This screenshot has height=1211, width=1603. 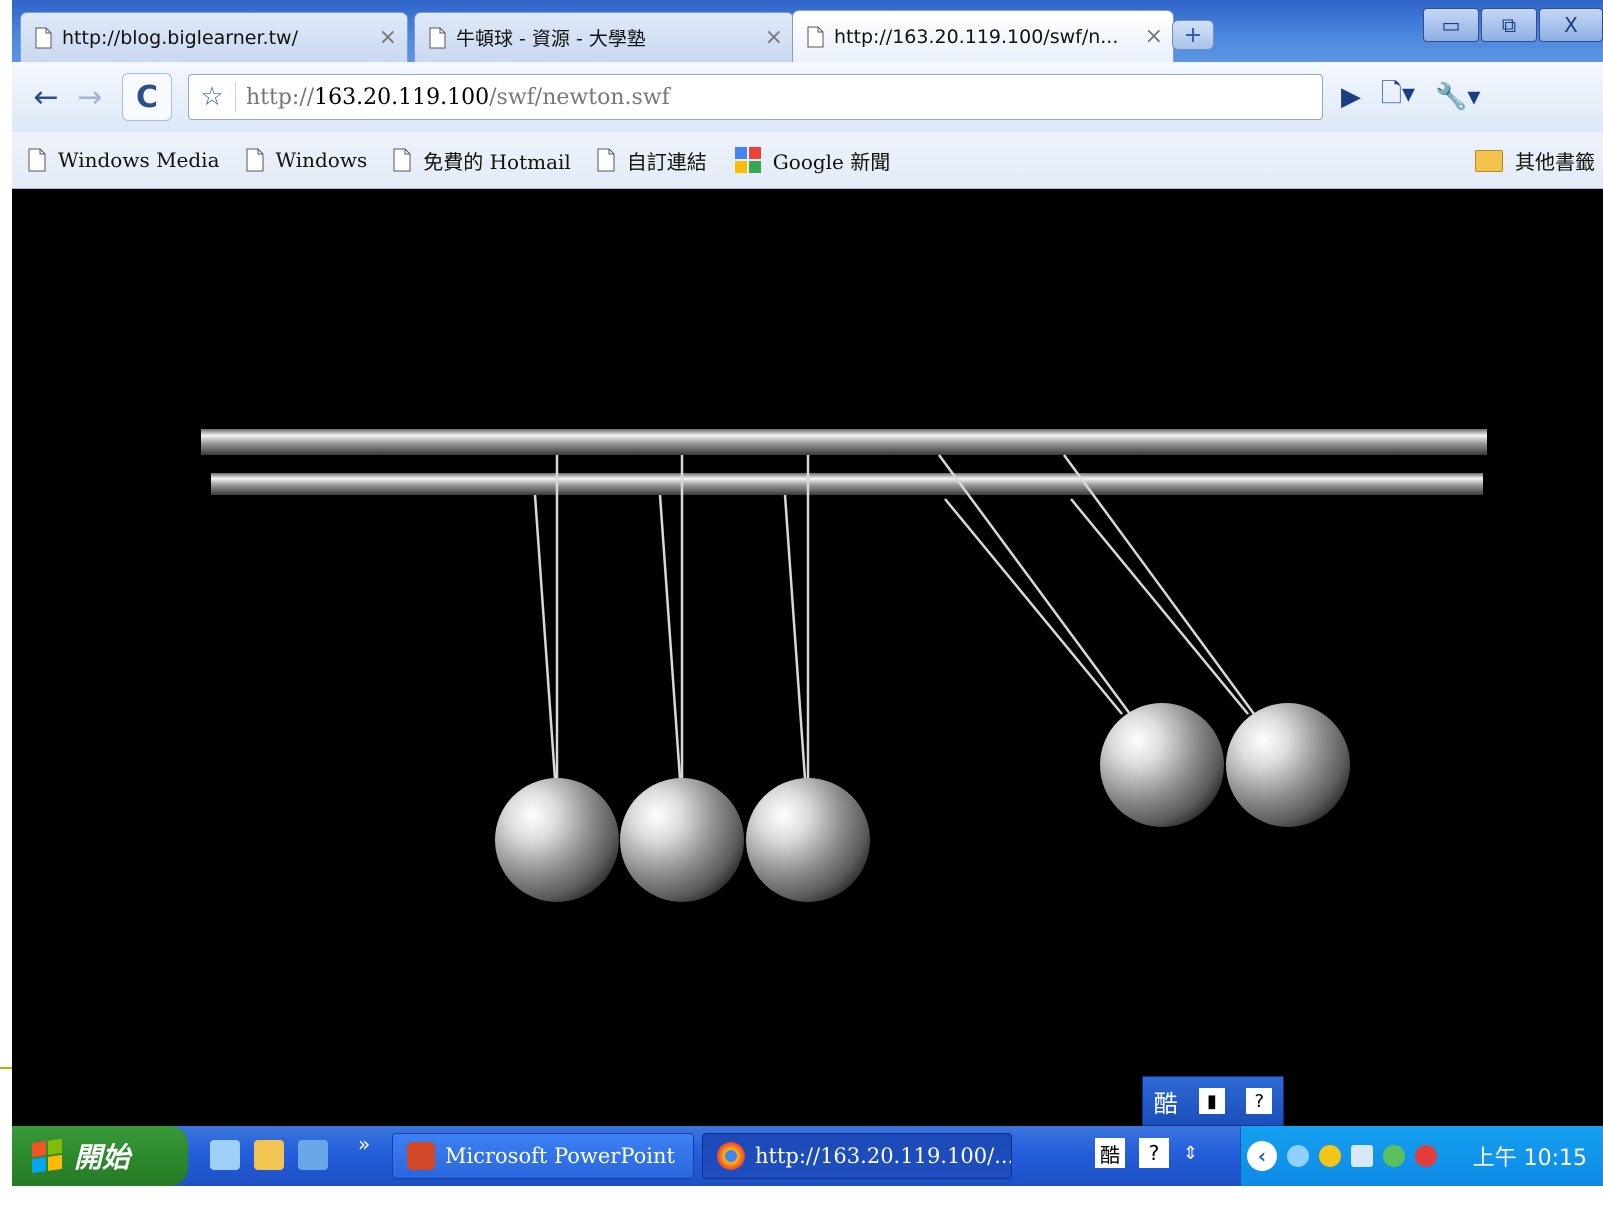 I want to click on clock: 上午 10:15, so click(x=1530, y=1156).